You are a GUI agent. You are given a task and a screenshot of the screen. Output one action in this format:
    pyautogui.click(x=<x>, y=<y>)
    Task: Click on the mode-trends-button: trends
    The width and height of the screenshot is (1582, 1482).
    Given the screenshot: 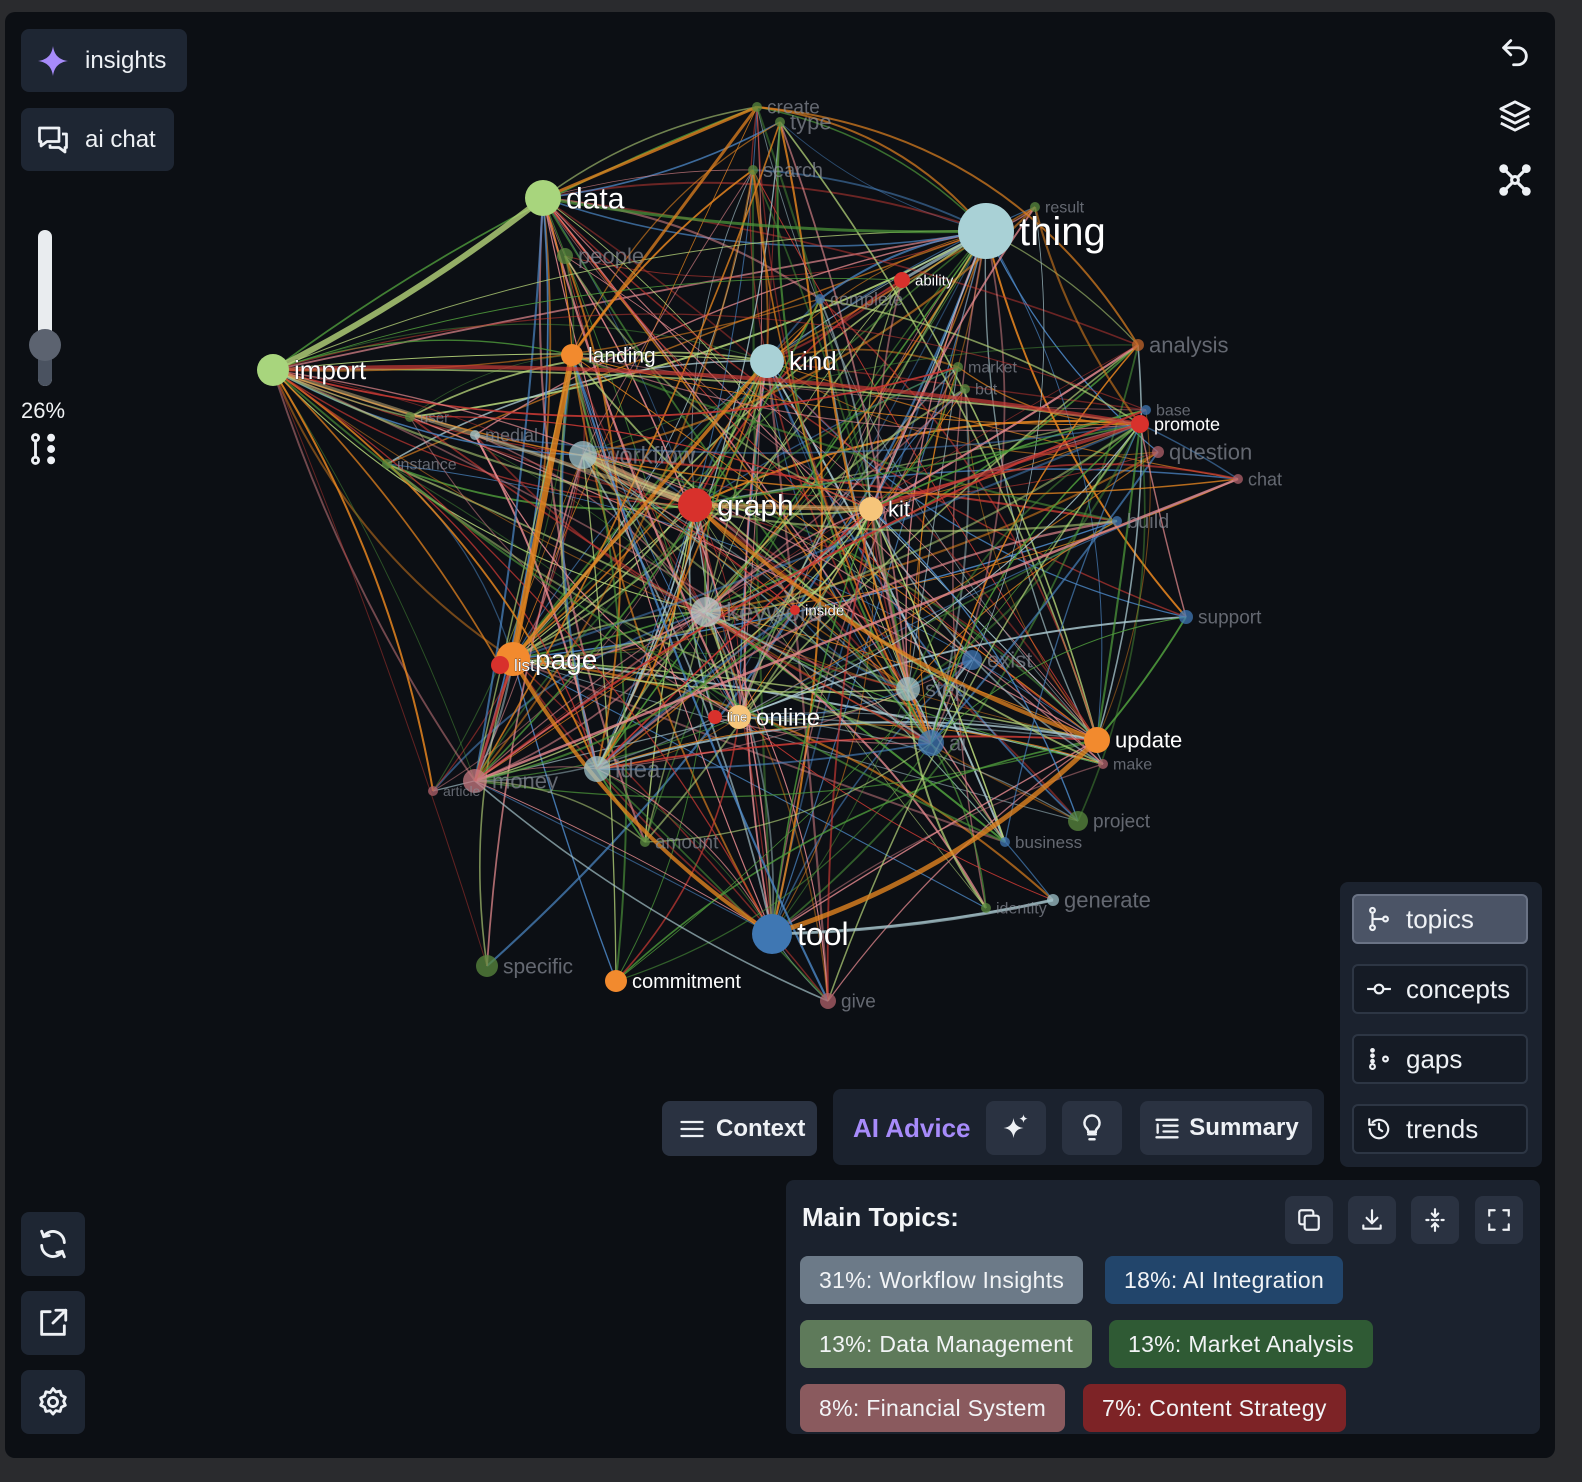 What is the action you would take?
    pyautogui.click(x=1440, y=1129)
    